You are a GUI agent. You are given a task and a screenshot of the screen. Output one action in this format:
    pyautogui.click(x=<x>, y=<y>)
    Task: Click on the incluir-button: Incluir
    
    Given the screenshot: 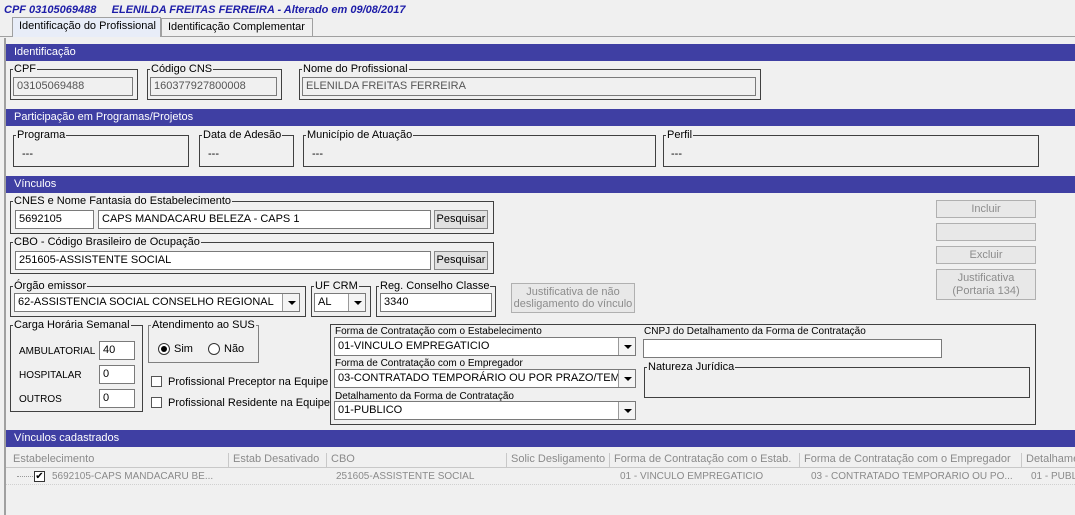 What is the action you would take?
    pyautogui.click(x=986, y=209)
    